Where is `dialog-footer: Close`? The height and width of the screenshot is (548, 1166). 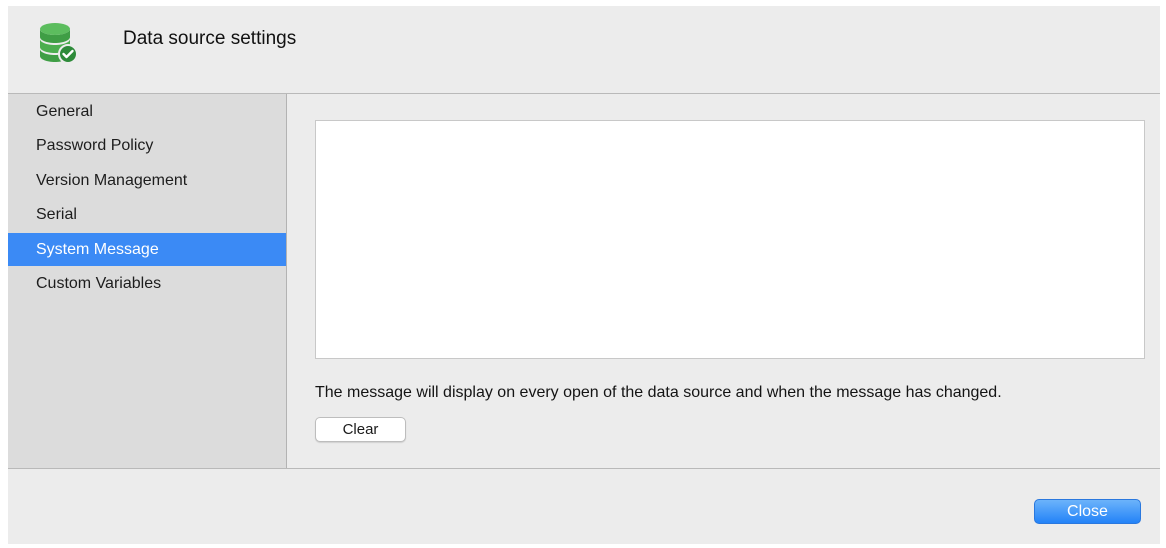
dialog-footer: Close is located at coordinates (584, 506).